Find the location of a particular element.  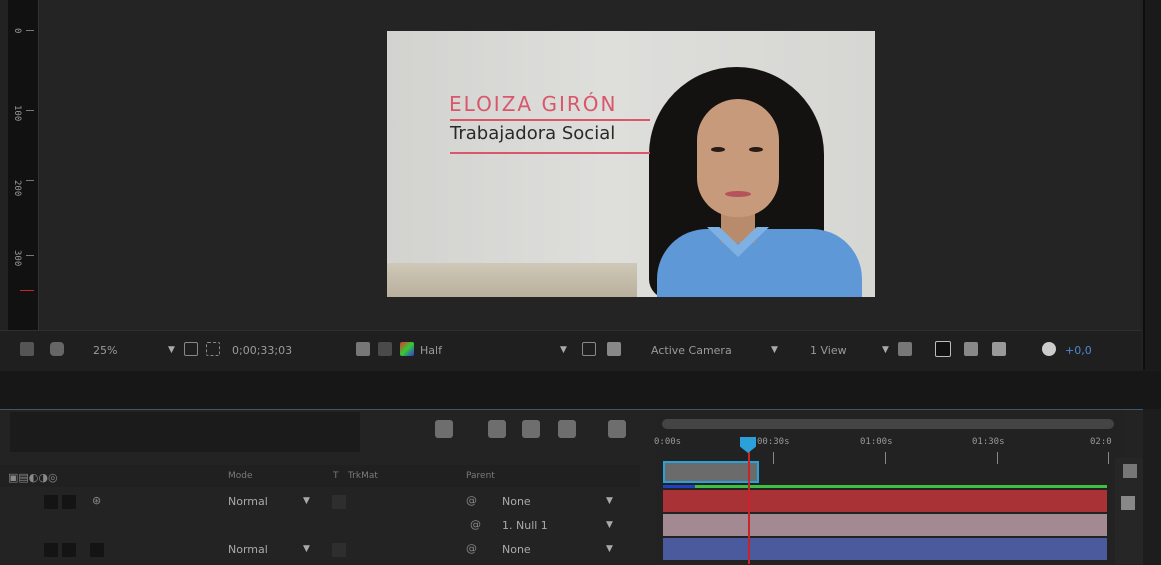

ruler-label: 200 is located at coordinates (17, 188).